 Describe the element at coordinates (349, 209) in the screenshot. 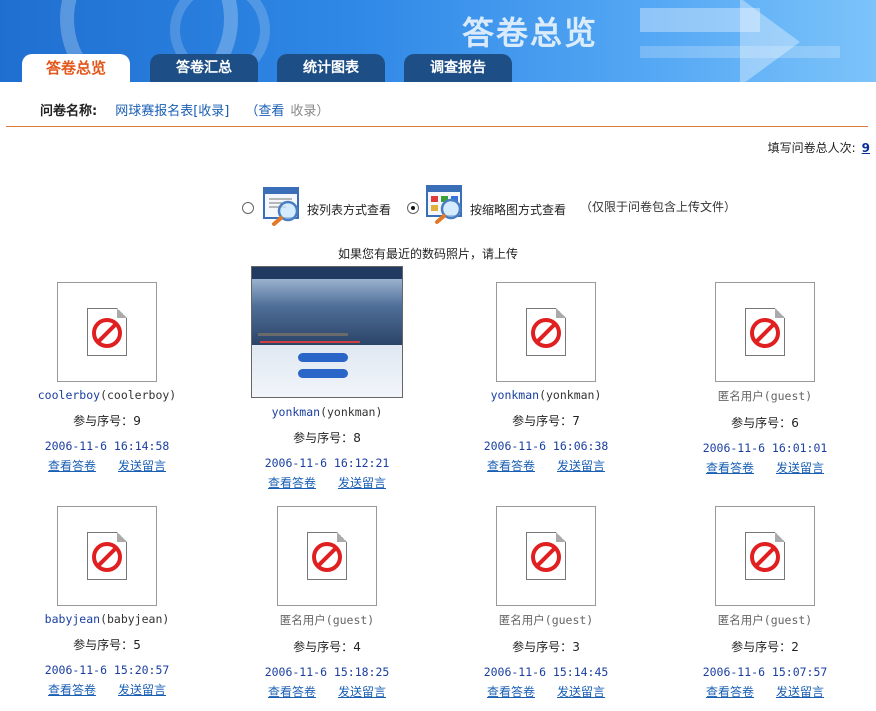

I see `list-view-label: 按列表方式查看` at that location.